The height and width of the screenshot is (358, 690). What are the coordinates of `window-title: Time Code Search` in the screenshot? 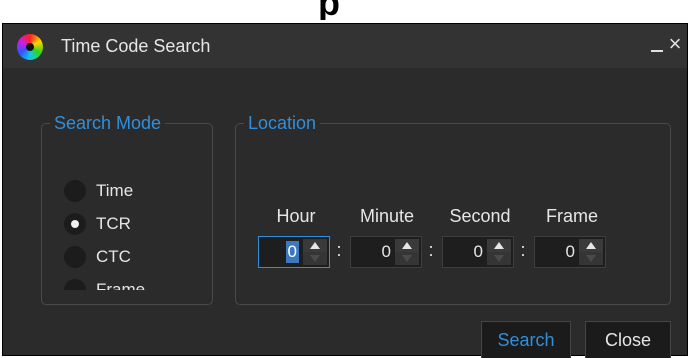 It's located at (136, 46).